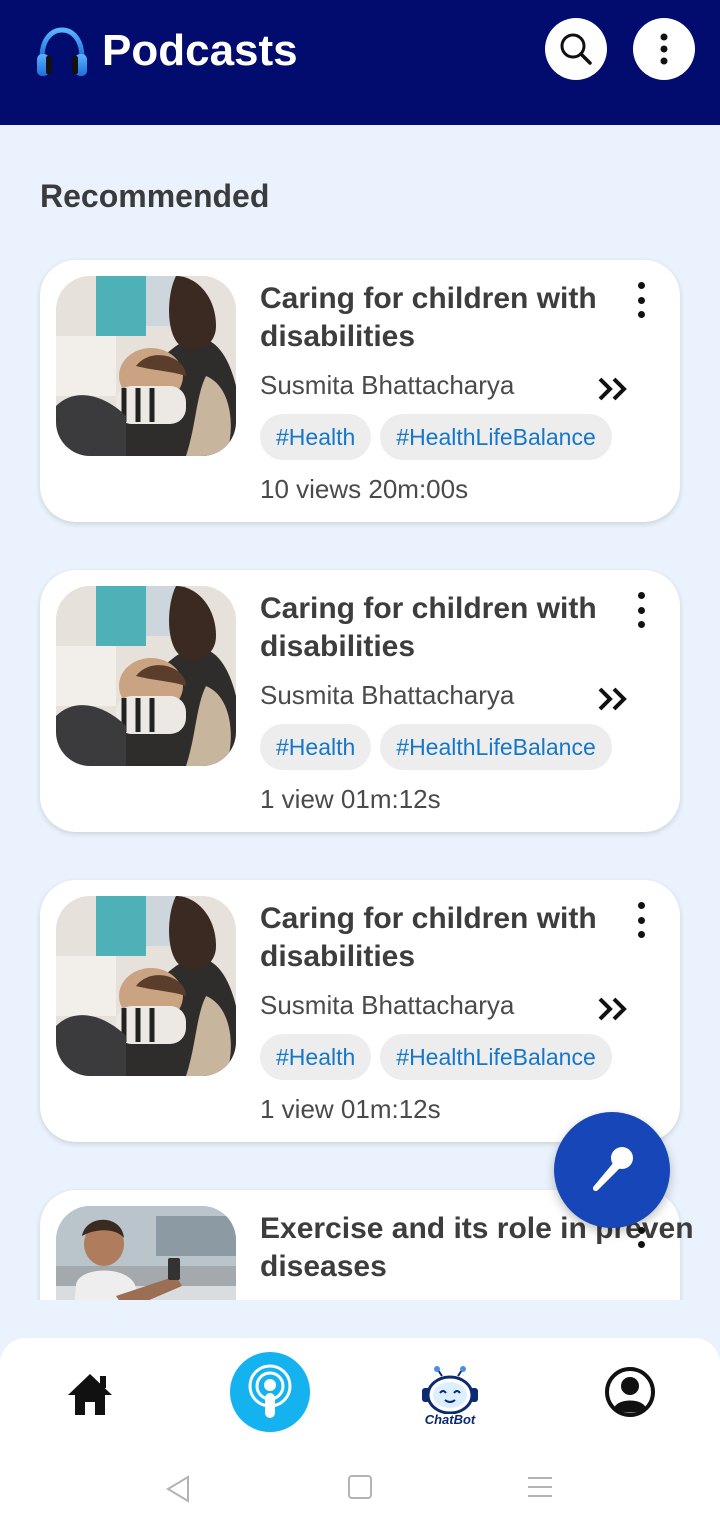 Image resolution: width=720 pixels, height=1533 pixels. What do you see at coordinates (364, 489) in the screenshot?
I see `podcast-meta: 10 views 20m:00s` at bounding box center [364, 489].